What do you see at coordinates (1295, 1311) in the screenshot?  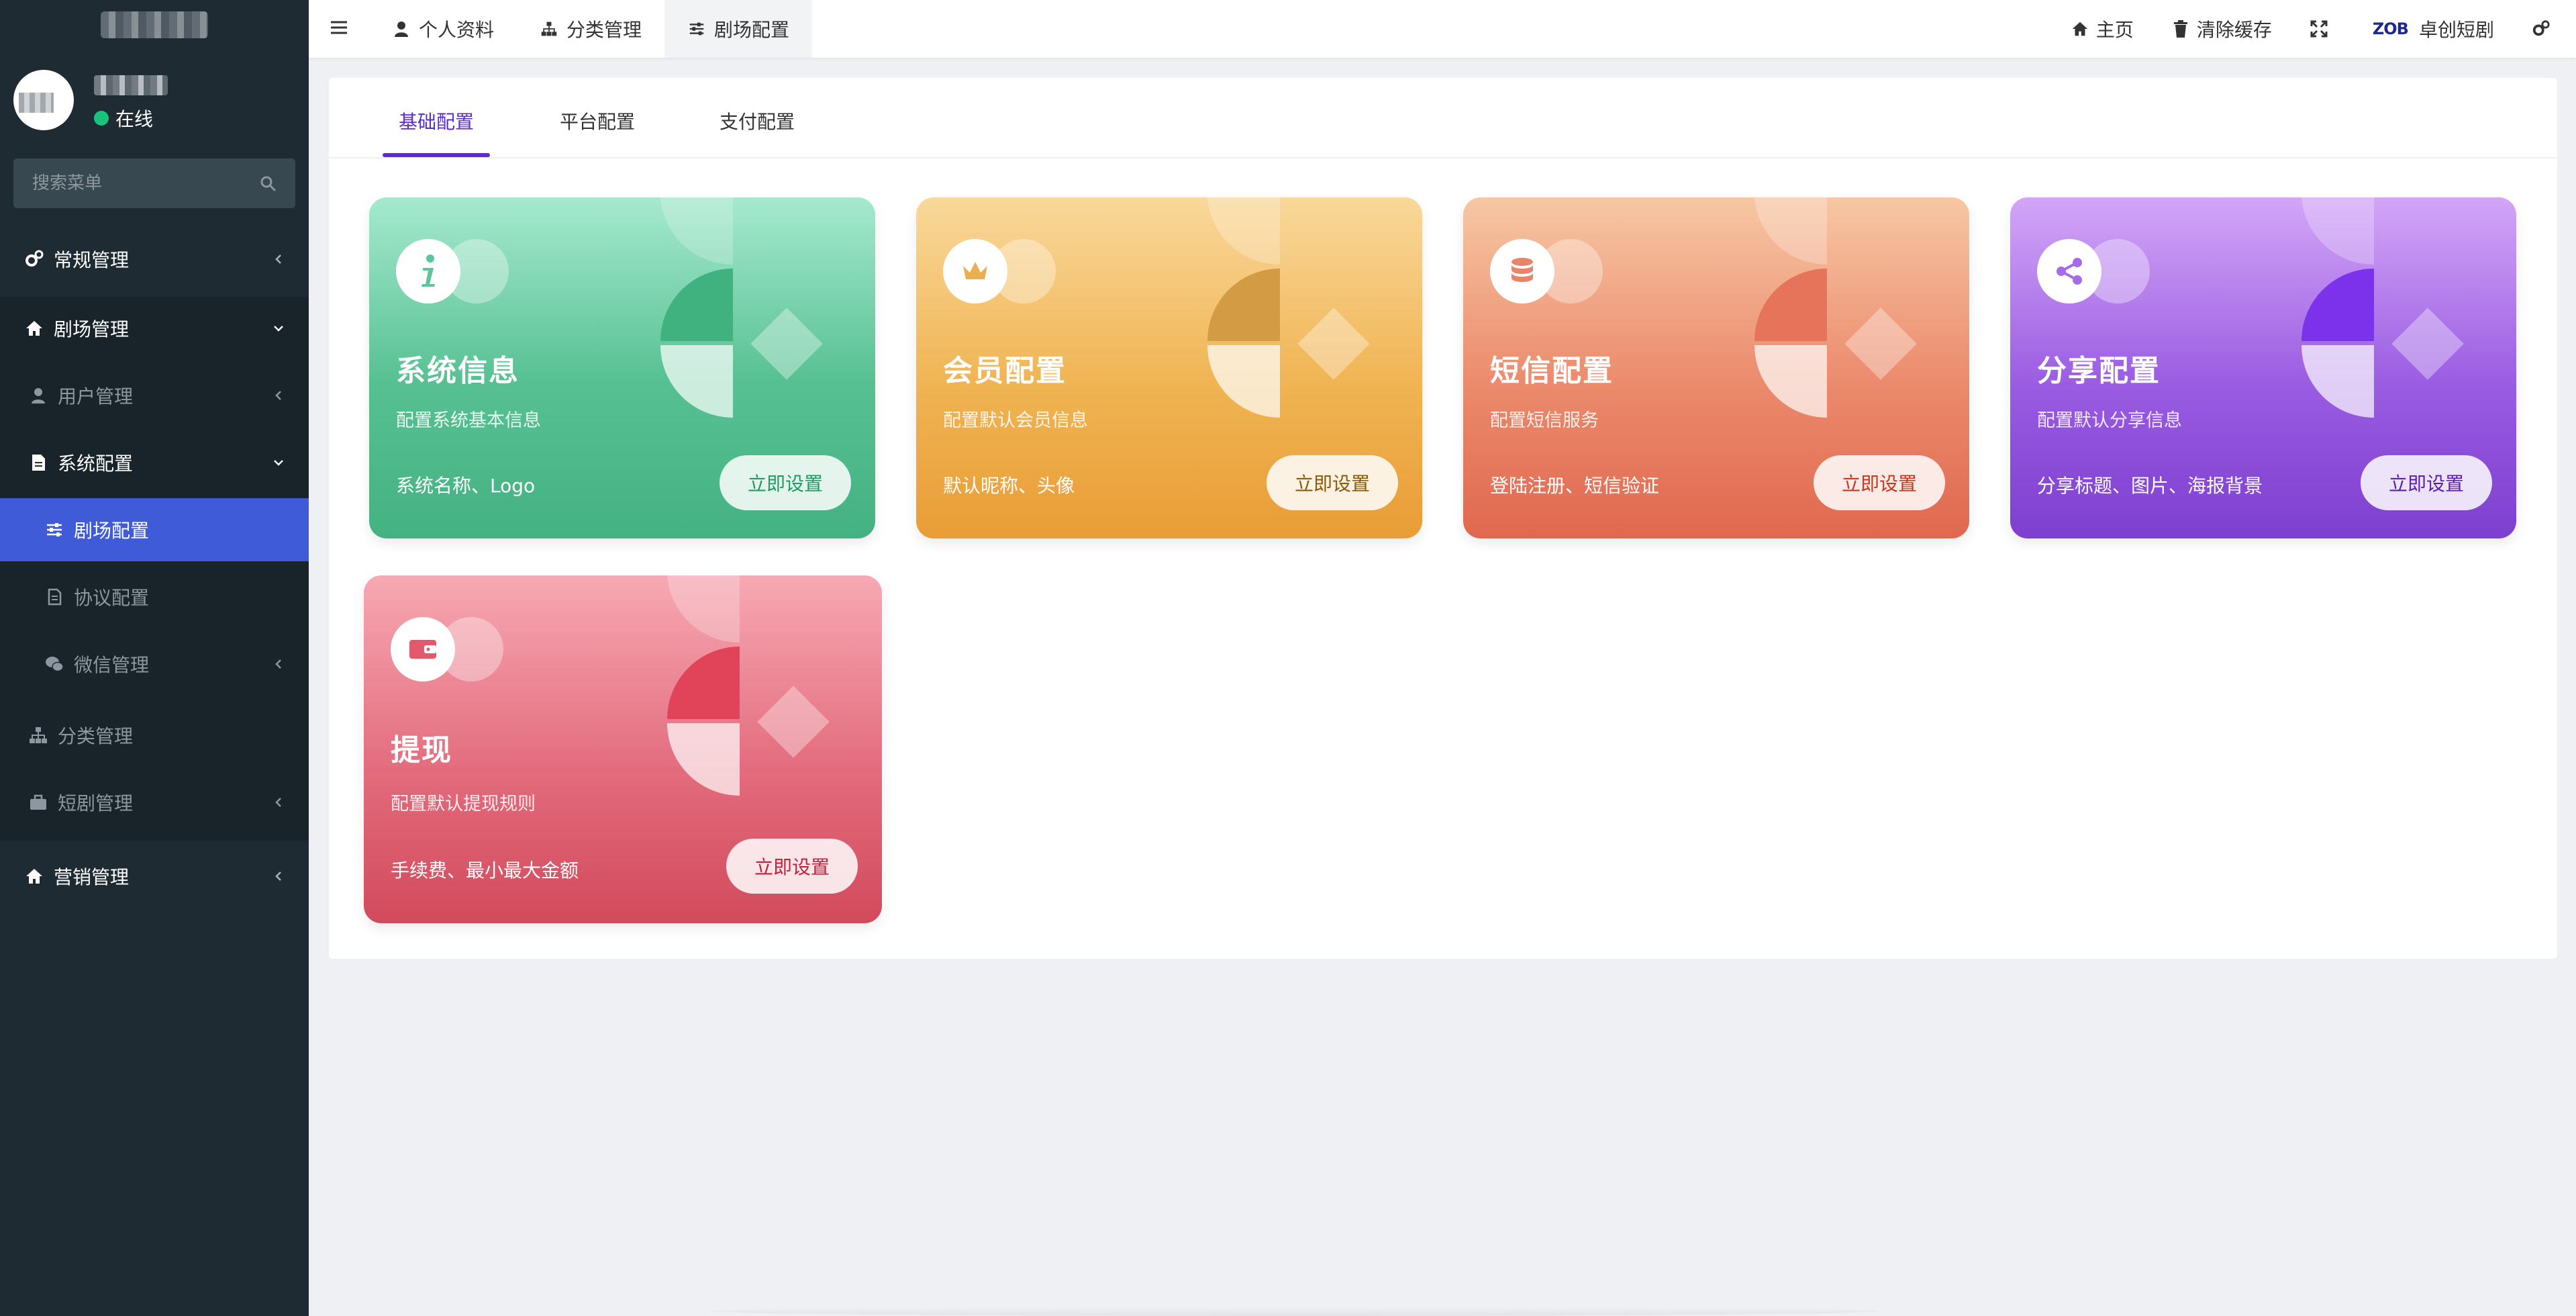 I see `bottom-shadow` at bounding box center [1295, 1311].